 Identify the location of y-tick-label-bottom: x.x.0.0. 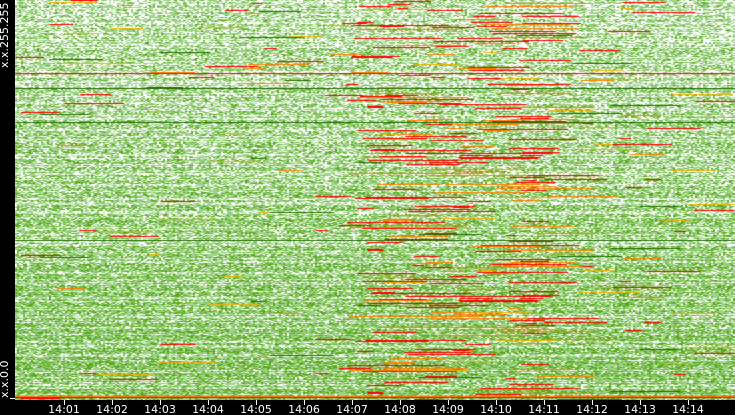
(5, 379).